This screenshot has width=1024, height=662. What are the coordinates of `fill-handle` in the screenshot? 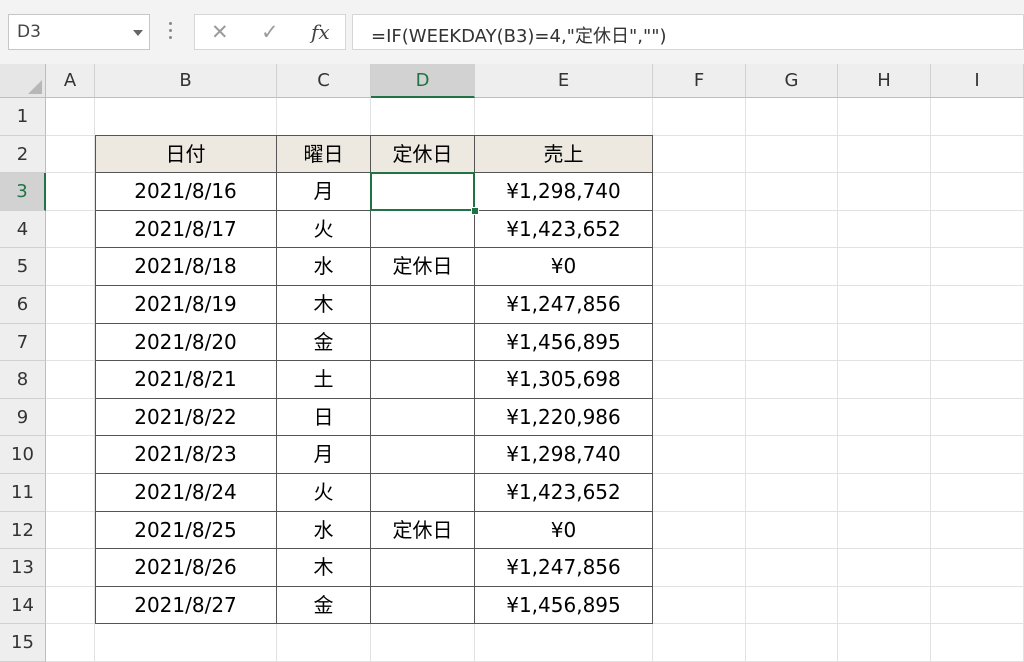 It's located at (475, 210).